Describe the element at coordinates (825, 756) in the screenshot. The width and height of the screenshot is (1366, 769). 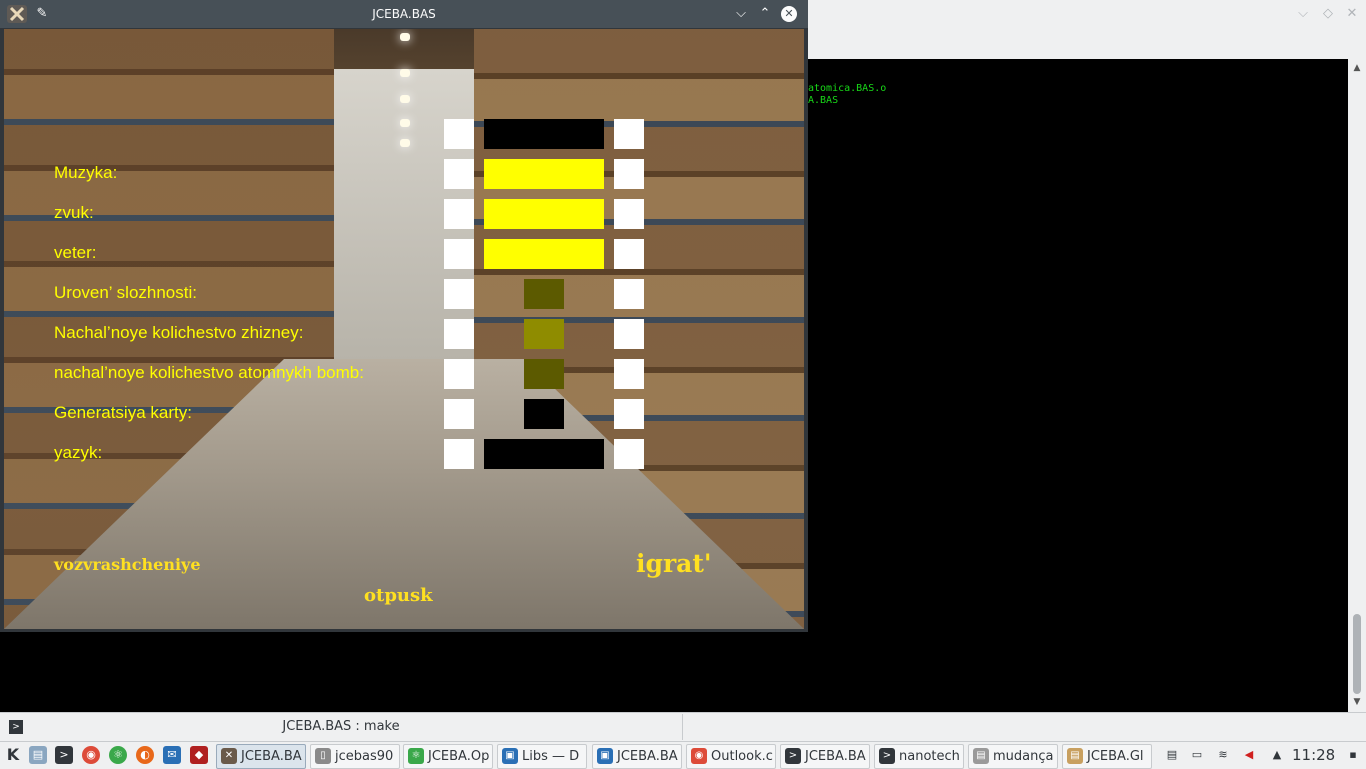
I see `taskbar-task: > JCEBA.BA` at that location.